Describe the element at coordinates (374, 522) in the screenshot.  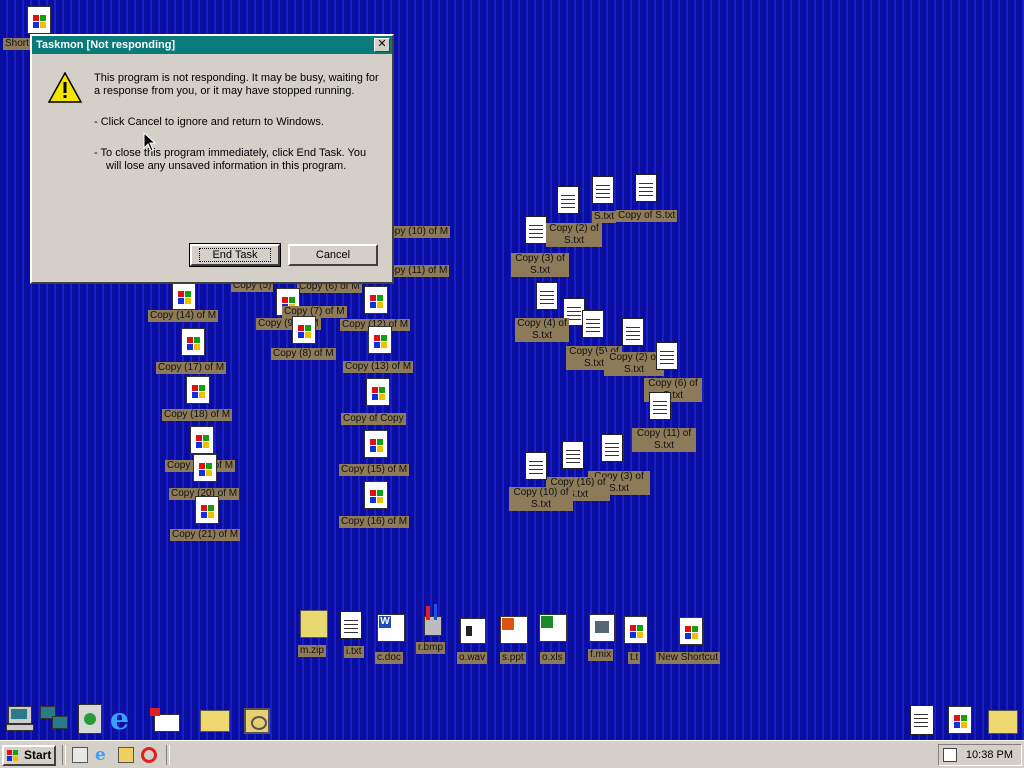
I see `desktop-icon-label: Copy (16) of M` at that location.